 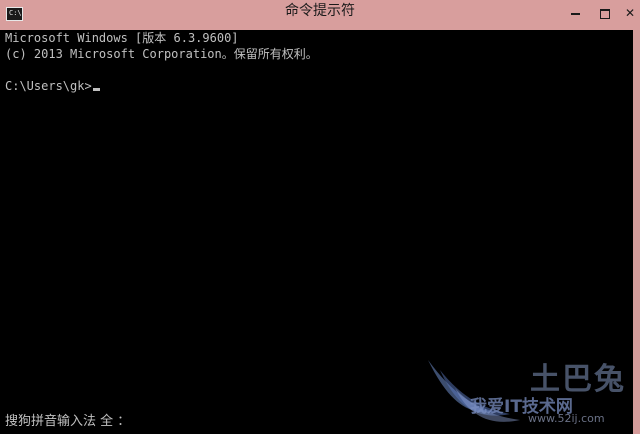 I want to click on watermark-url: www.52ij.com, so click(x=566, y=418).